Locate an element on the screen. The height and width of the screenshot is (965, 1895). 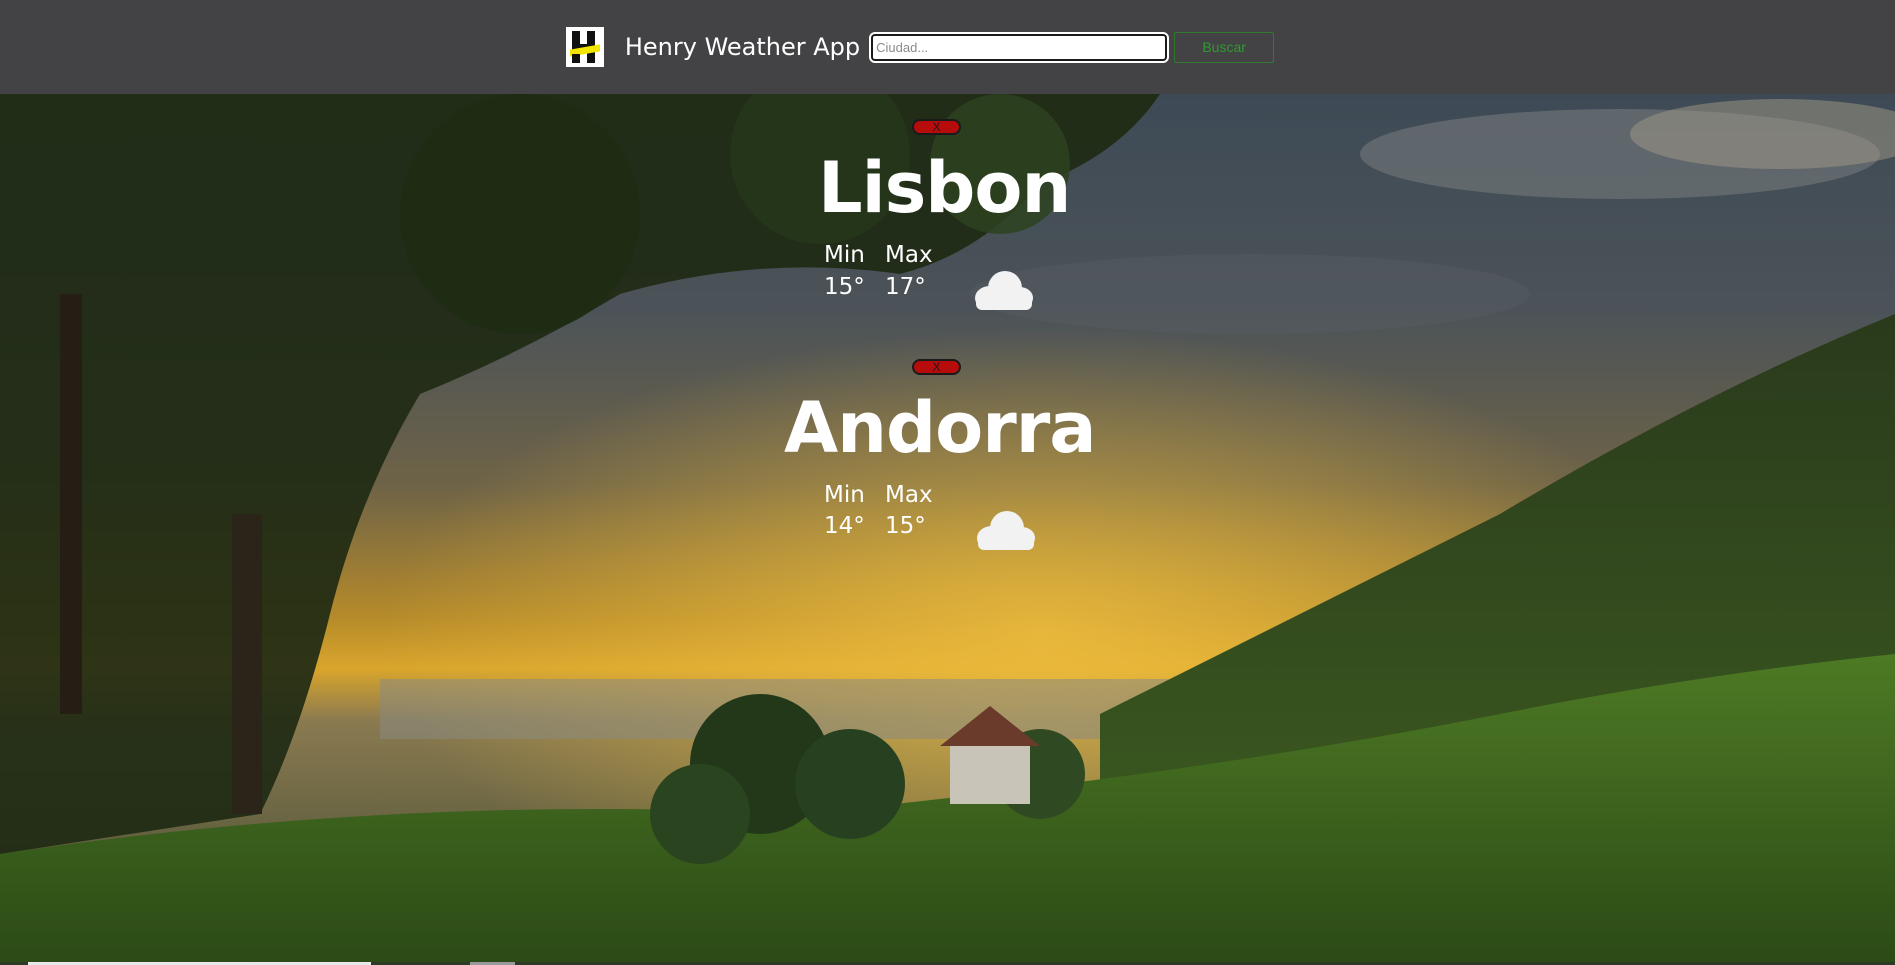
city-search-input is located at coordinates (1019, 47).